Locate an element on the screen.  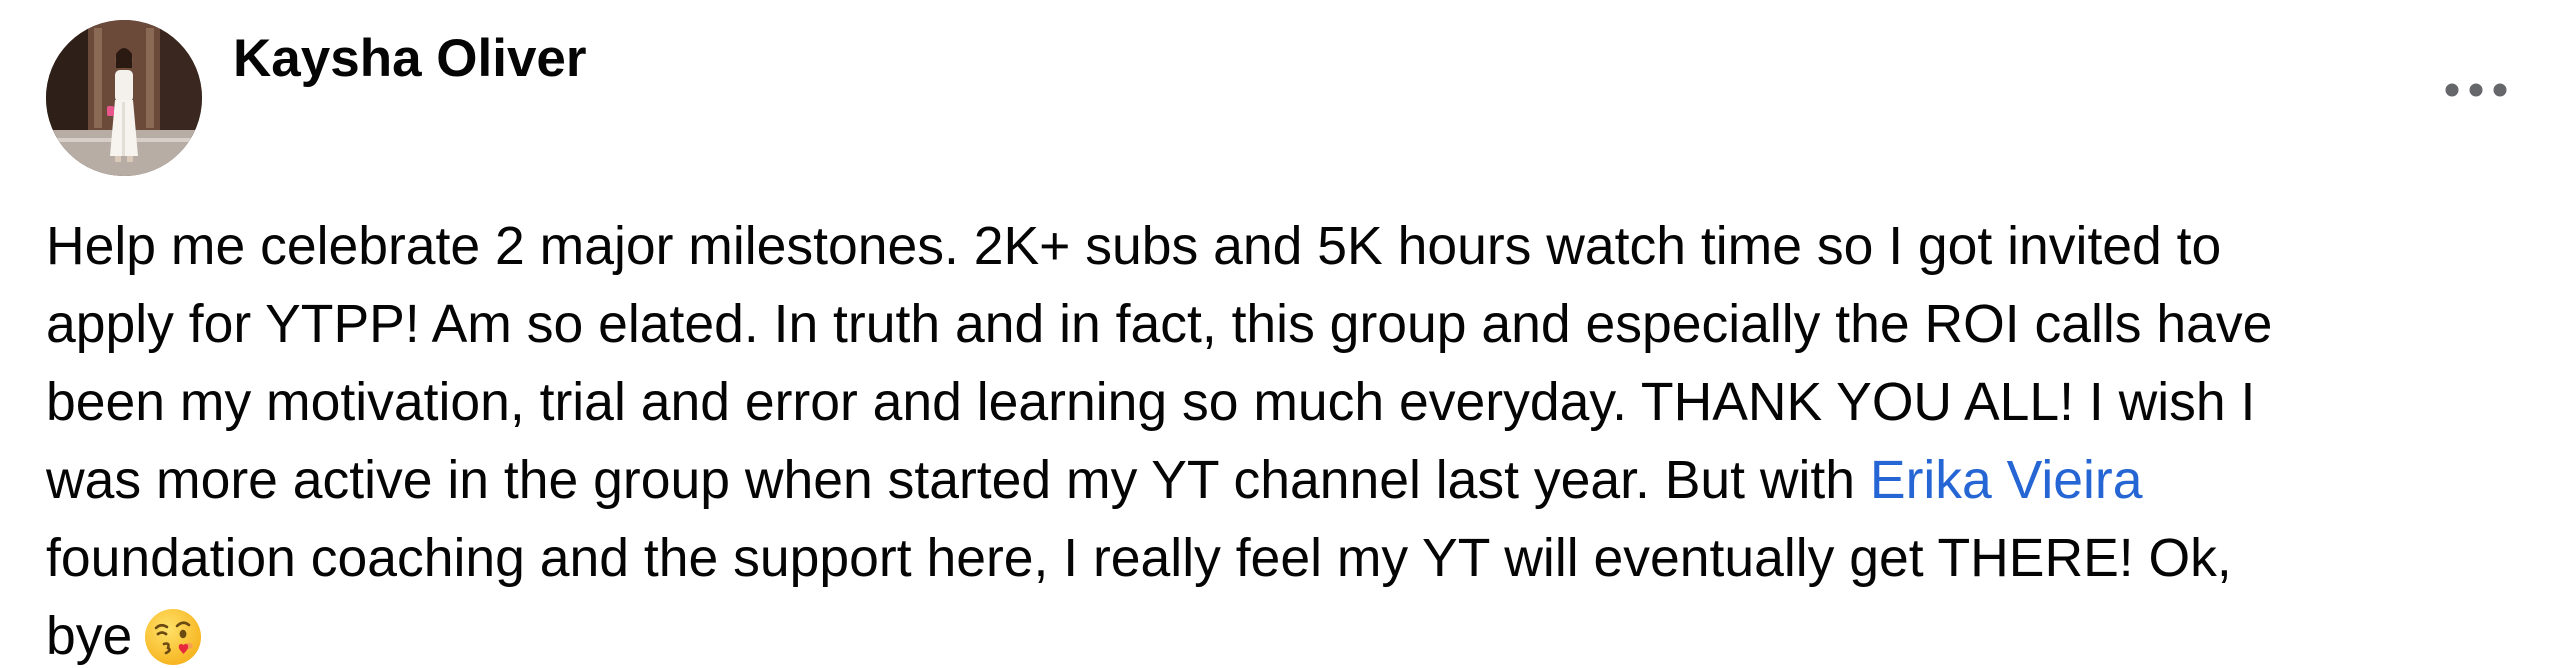
more-horizontal-icon is located at coordinates (2476, 90).